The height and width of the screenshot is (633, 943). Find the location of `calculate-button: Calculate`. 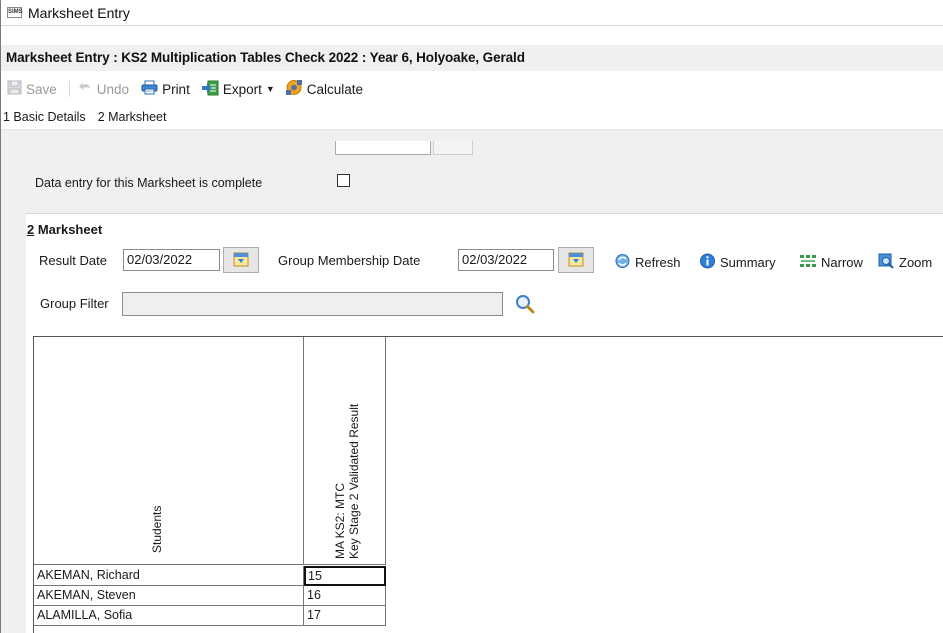

calculate-button: Calculate is located at coordinates (324, 89).